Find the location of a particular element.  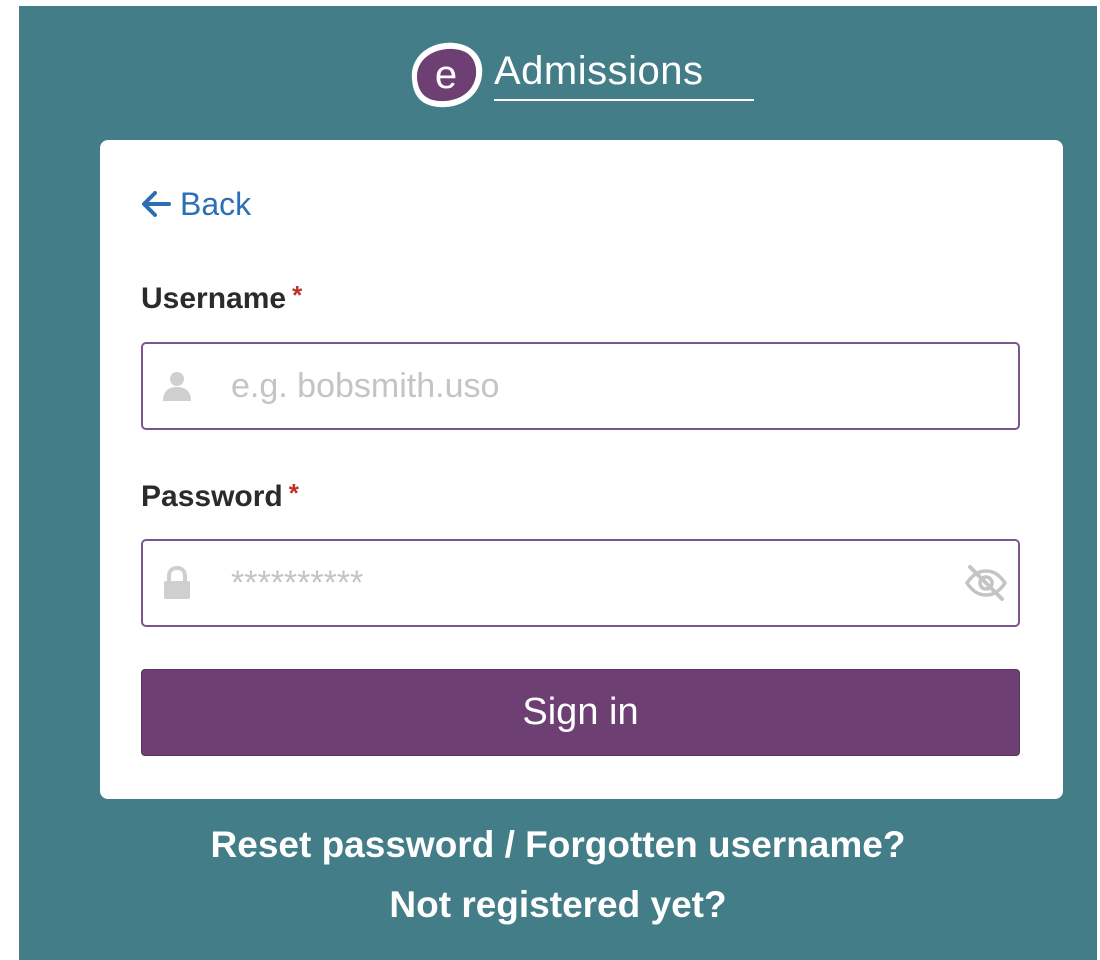

password-label: Password * is located at coordinates (220, 496).